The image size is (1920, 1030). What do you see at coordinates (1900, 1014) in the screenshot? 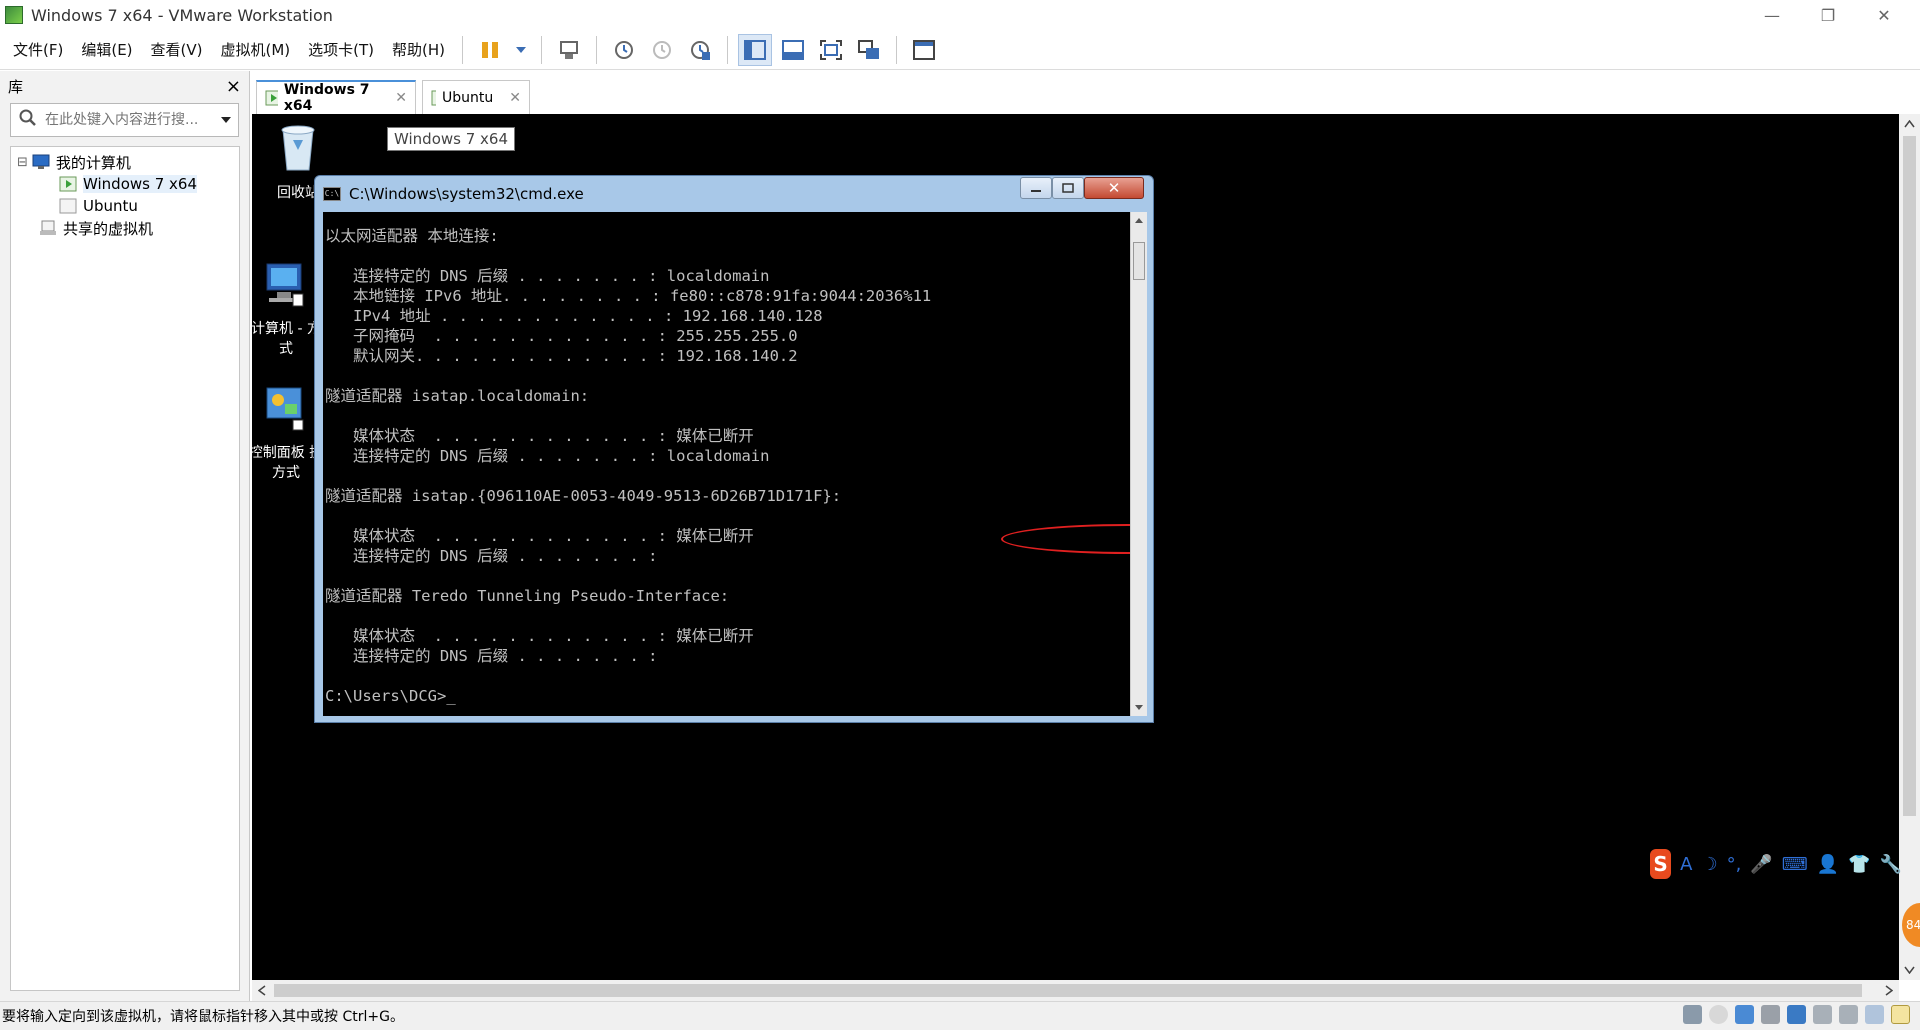
I see `message-icon` at bounding box center [1900, 1014].